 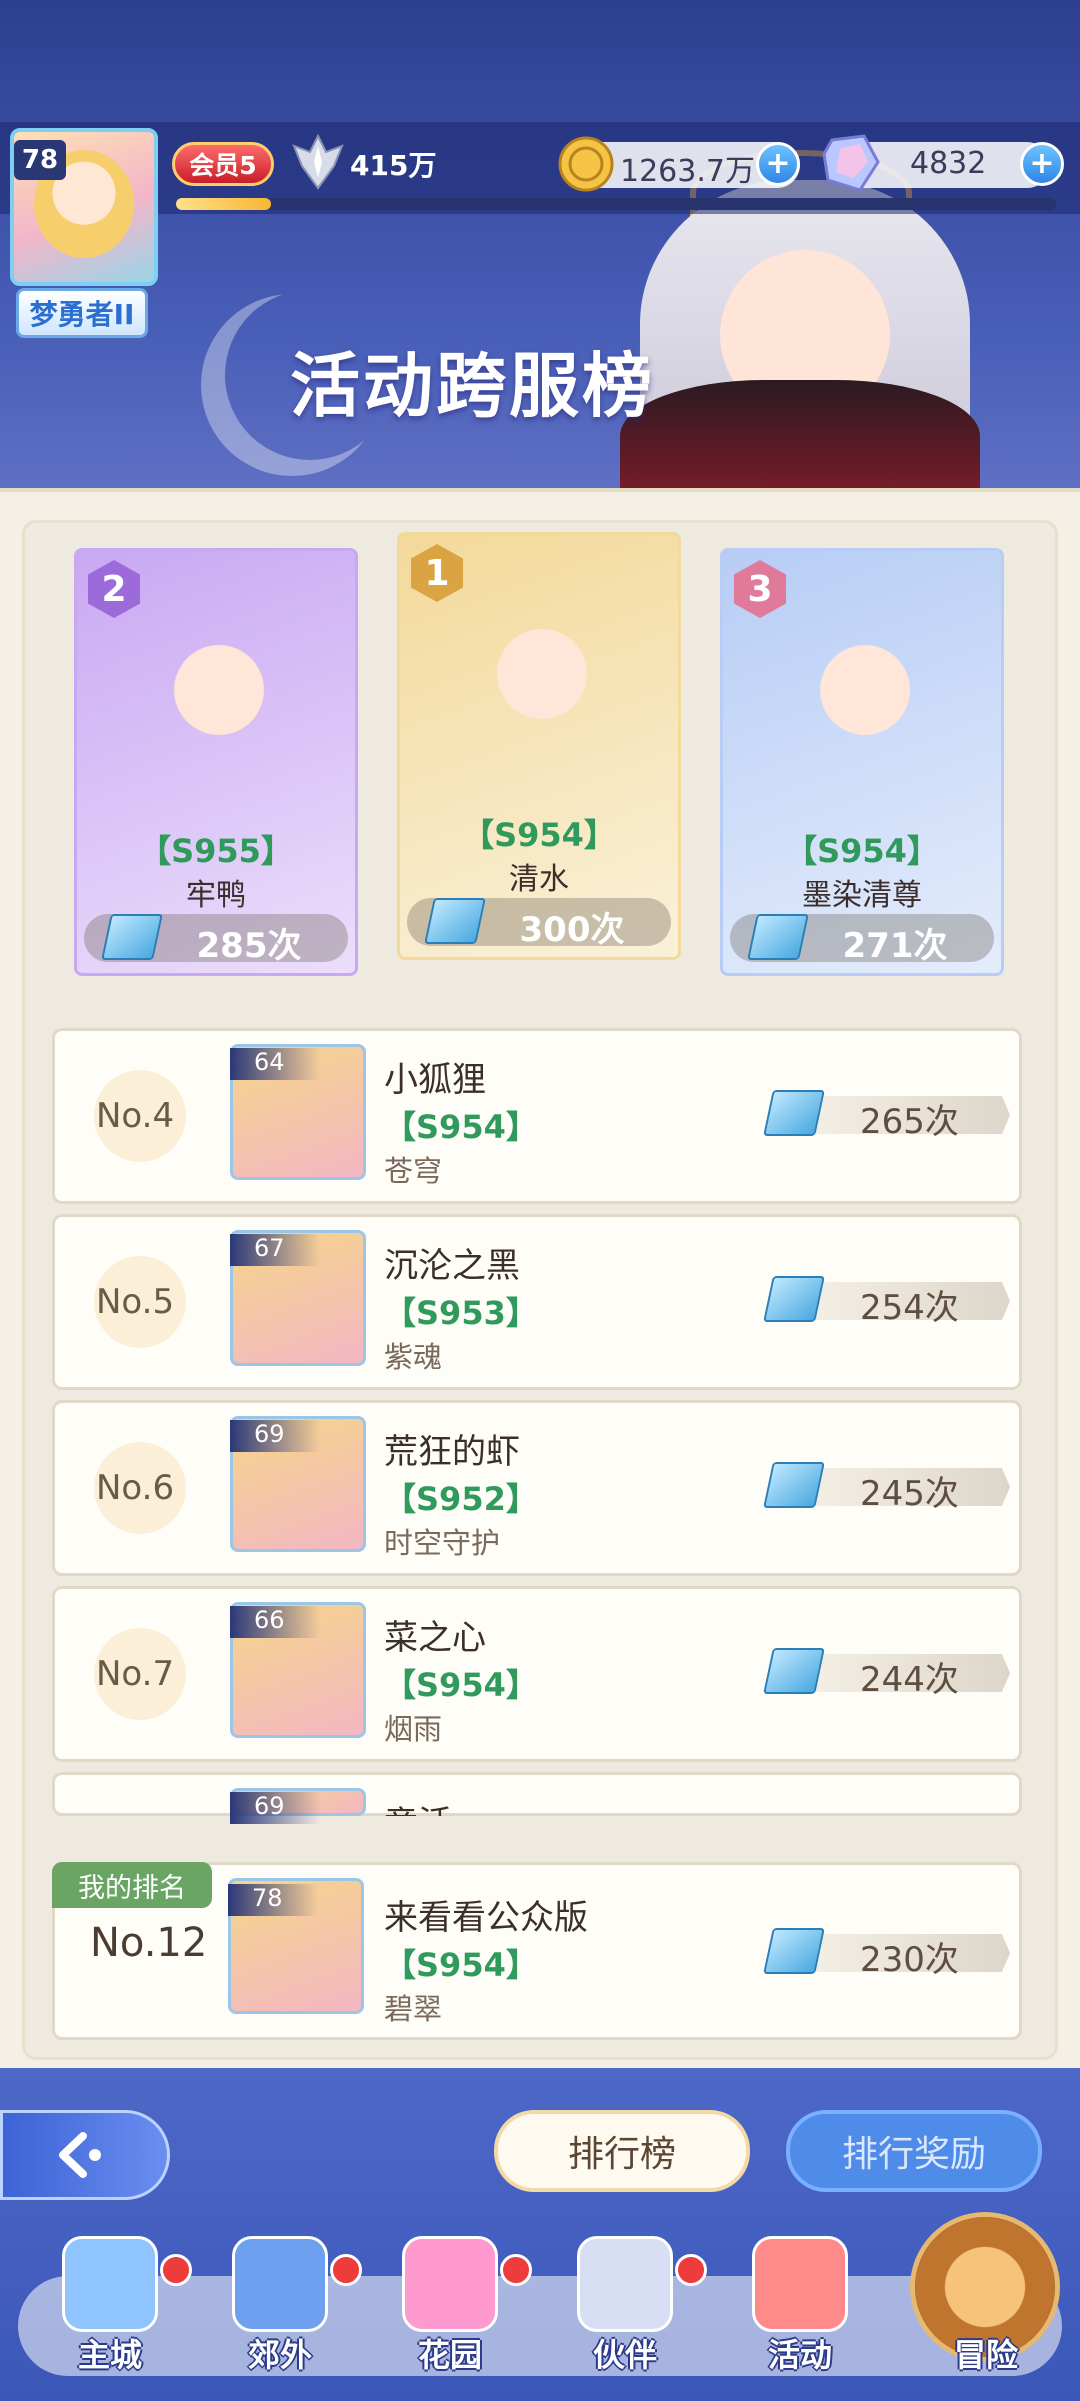 What do you see at coordinates (622, 2151) in the screenshot?
I see `leaderboard-button: 排行榜` at bounding box center [622, 2151].